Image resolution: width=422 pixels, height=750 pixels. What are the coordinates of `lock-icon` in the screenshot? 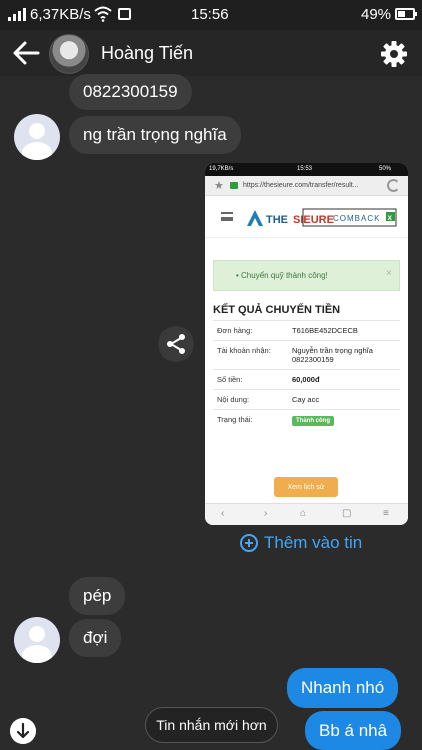 It's located at (234, 185).